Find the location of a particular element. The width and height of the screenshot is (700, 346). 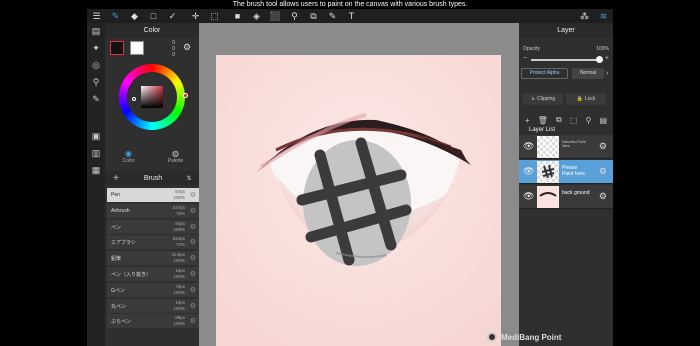

brush-tool-icon: ✎ is located at coordinates (115, 16).